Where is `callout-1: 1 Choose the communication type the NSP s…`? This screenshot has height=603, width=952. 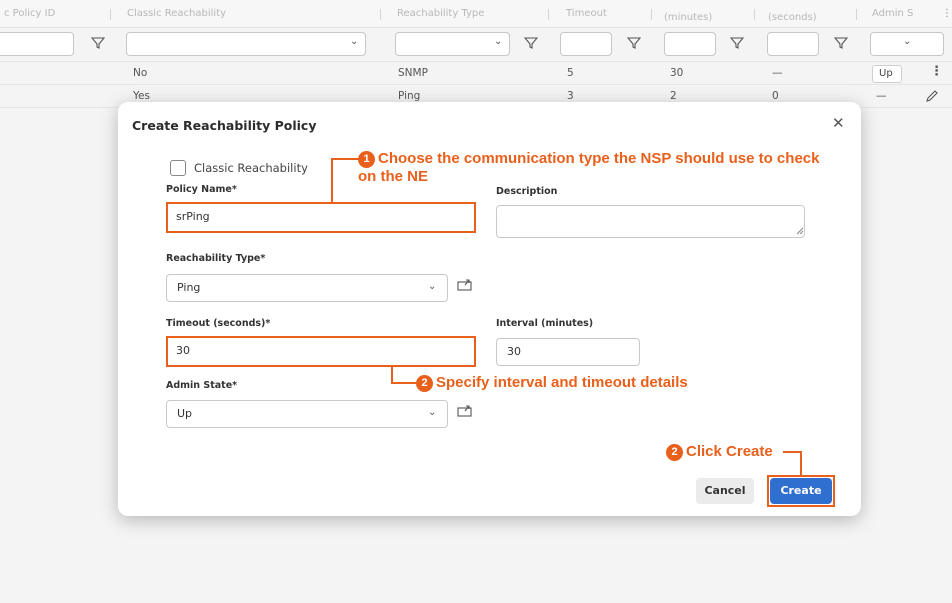 callout-1: 1 Choose the communication type the NSP s… is located at coordinates (593, 167).